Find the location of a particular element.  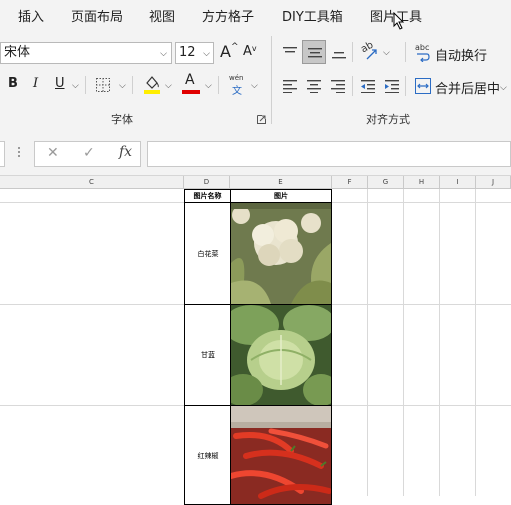

align-middle-button is located at coordinates (314, 52).